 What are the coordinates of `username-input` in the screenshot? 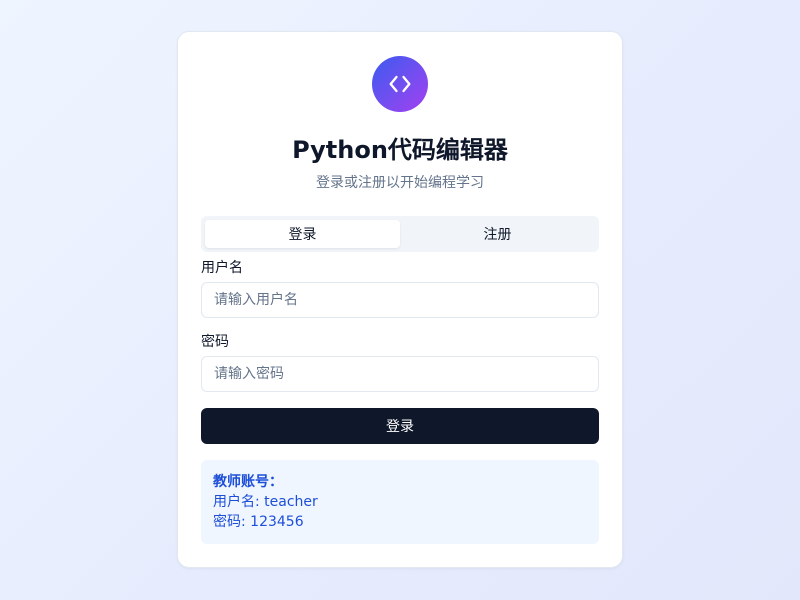 It's located at (400, 300).